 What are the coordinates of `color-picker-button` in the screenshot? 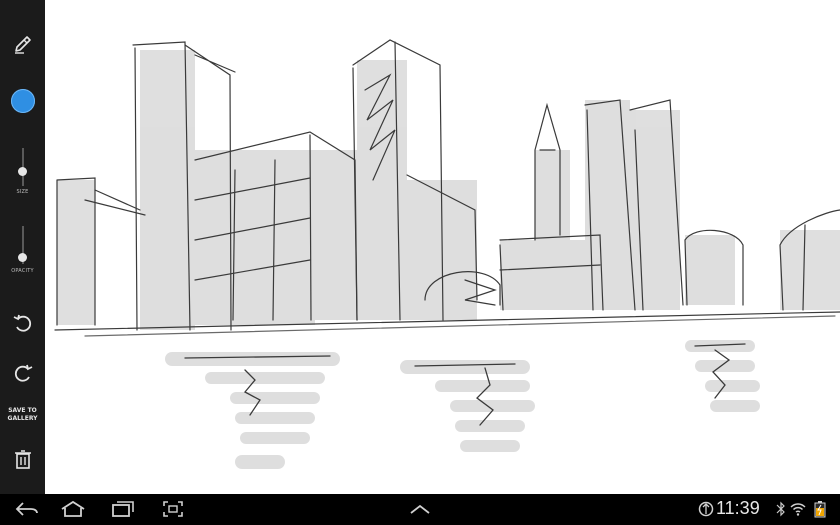 It's located at (22, 101).